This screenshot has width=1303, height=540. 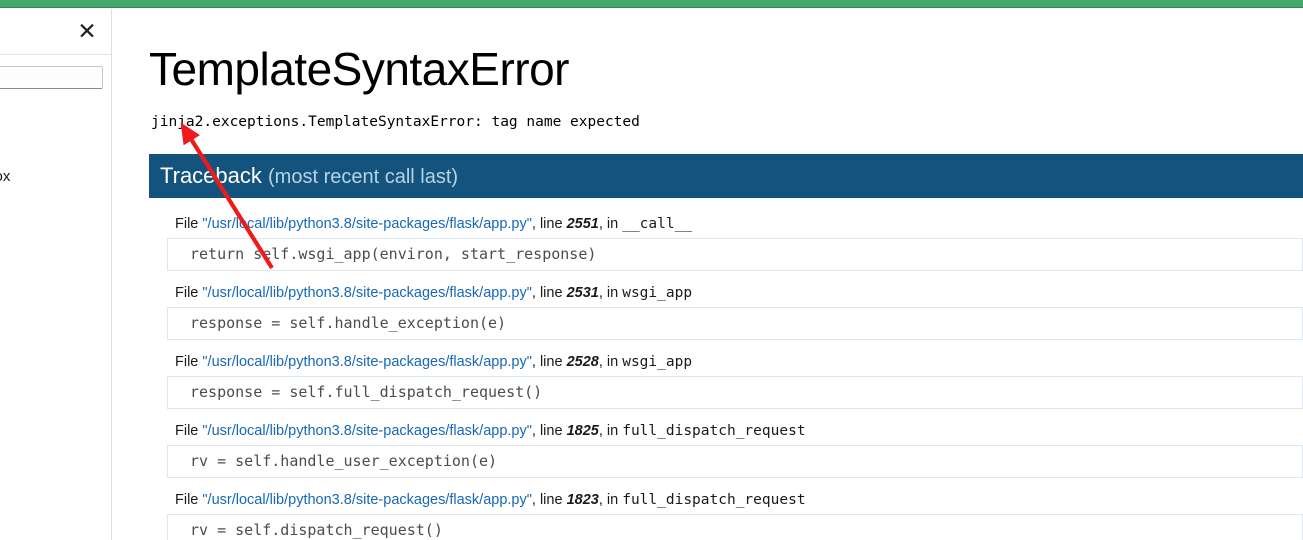 What do you see at coordinates (87, 32) in the screenshot?
I see `close-icon: ✕` at bounding box center [87, 32].